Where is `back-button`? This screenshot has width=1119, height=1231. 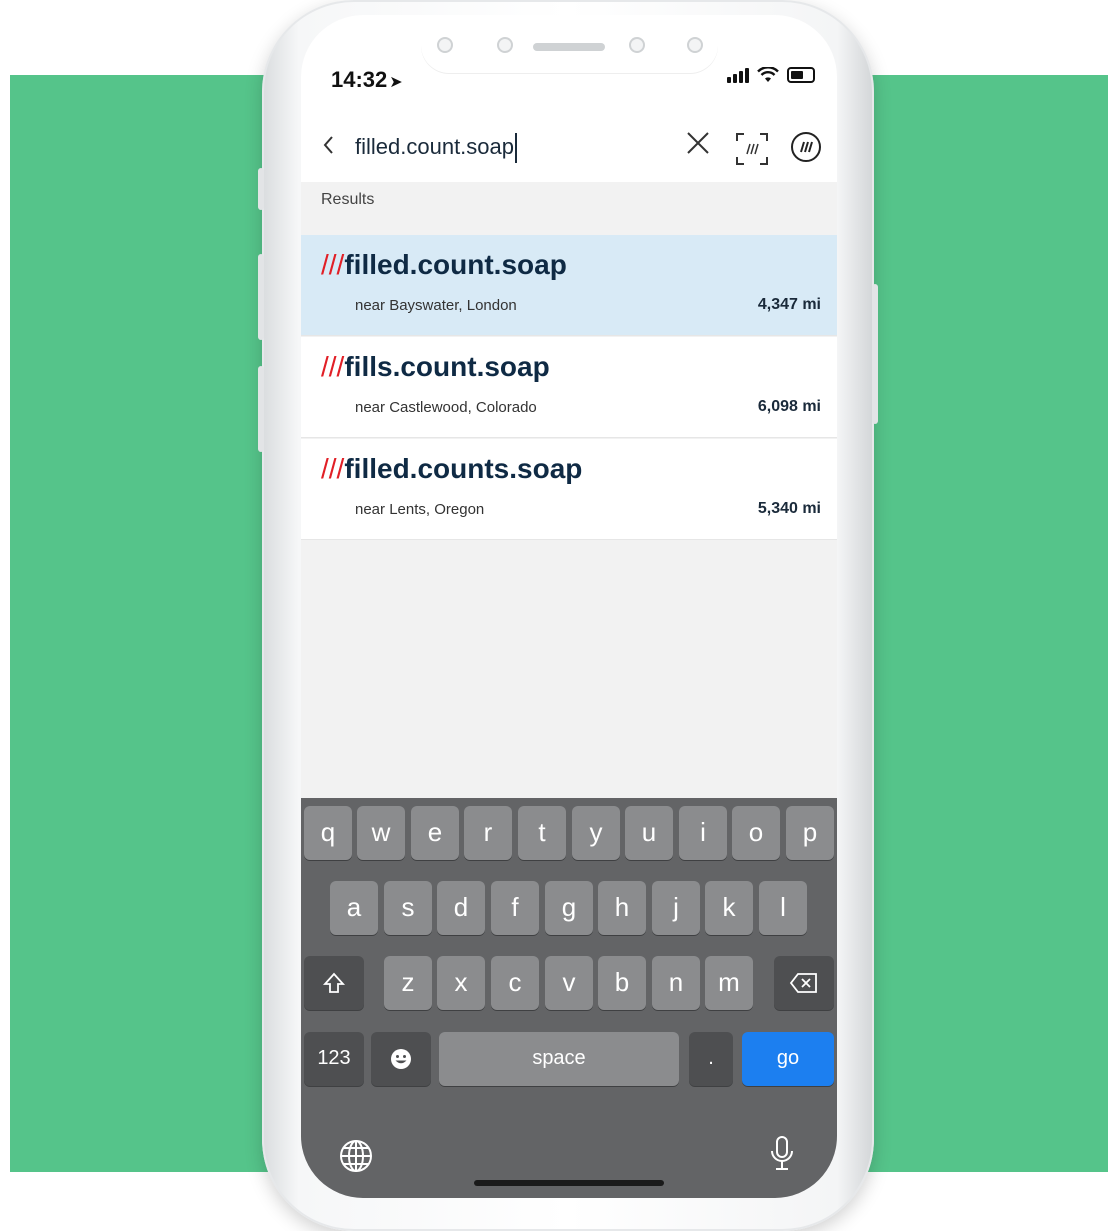 back-button is located at coordinates (328, 147).